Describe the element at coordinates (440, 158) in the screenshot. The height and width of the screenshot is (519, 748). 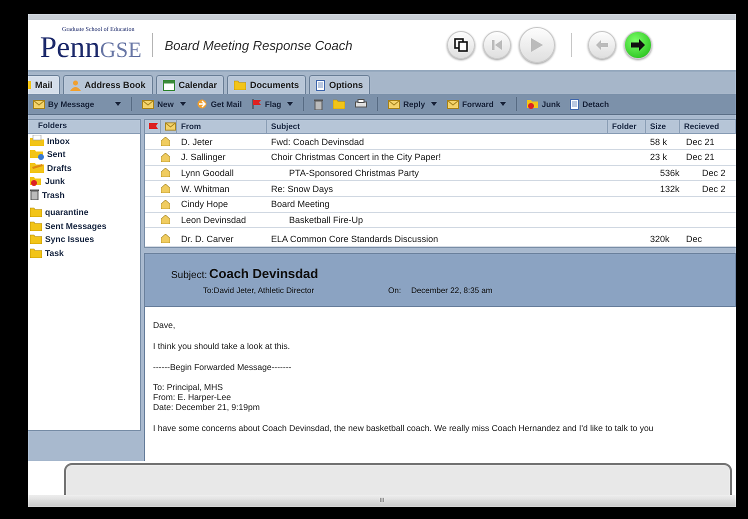
I see `message-row: J. Sallinger Choir Christmas Concert in the City Paper! 23 k Dec 21` at that location.